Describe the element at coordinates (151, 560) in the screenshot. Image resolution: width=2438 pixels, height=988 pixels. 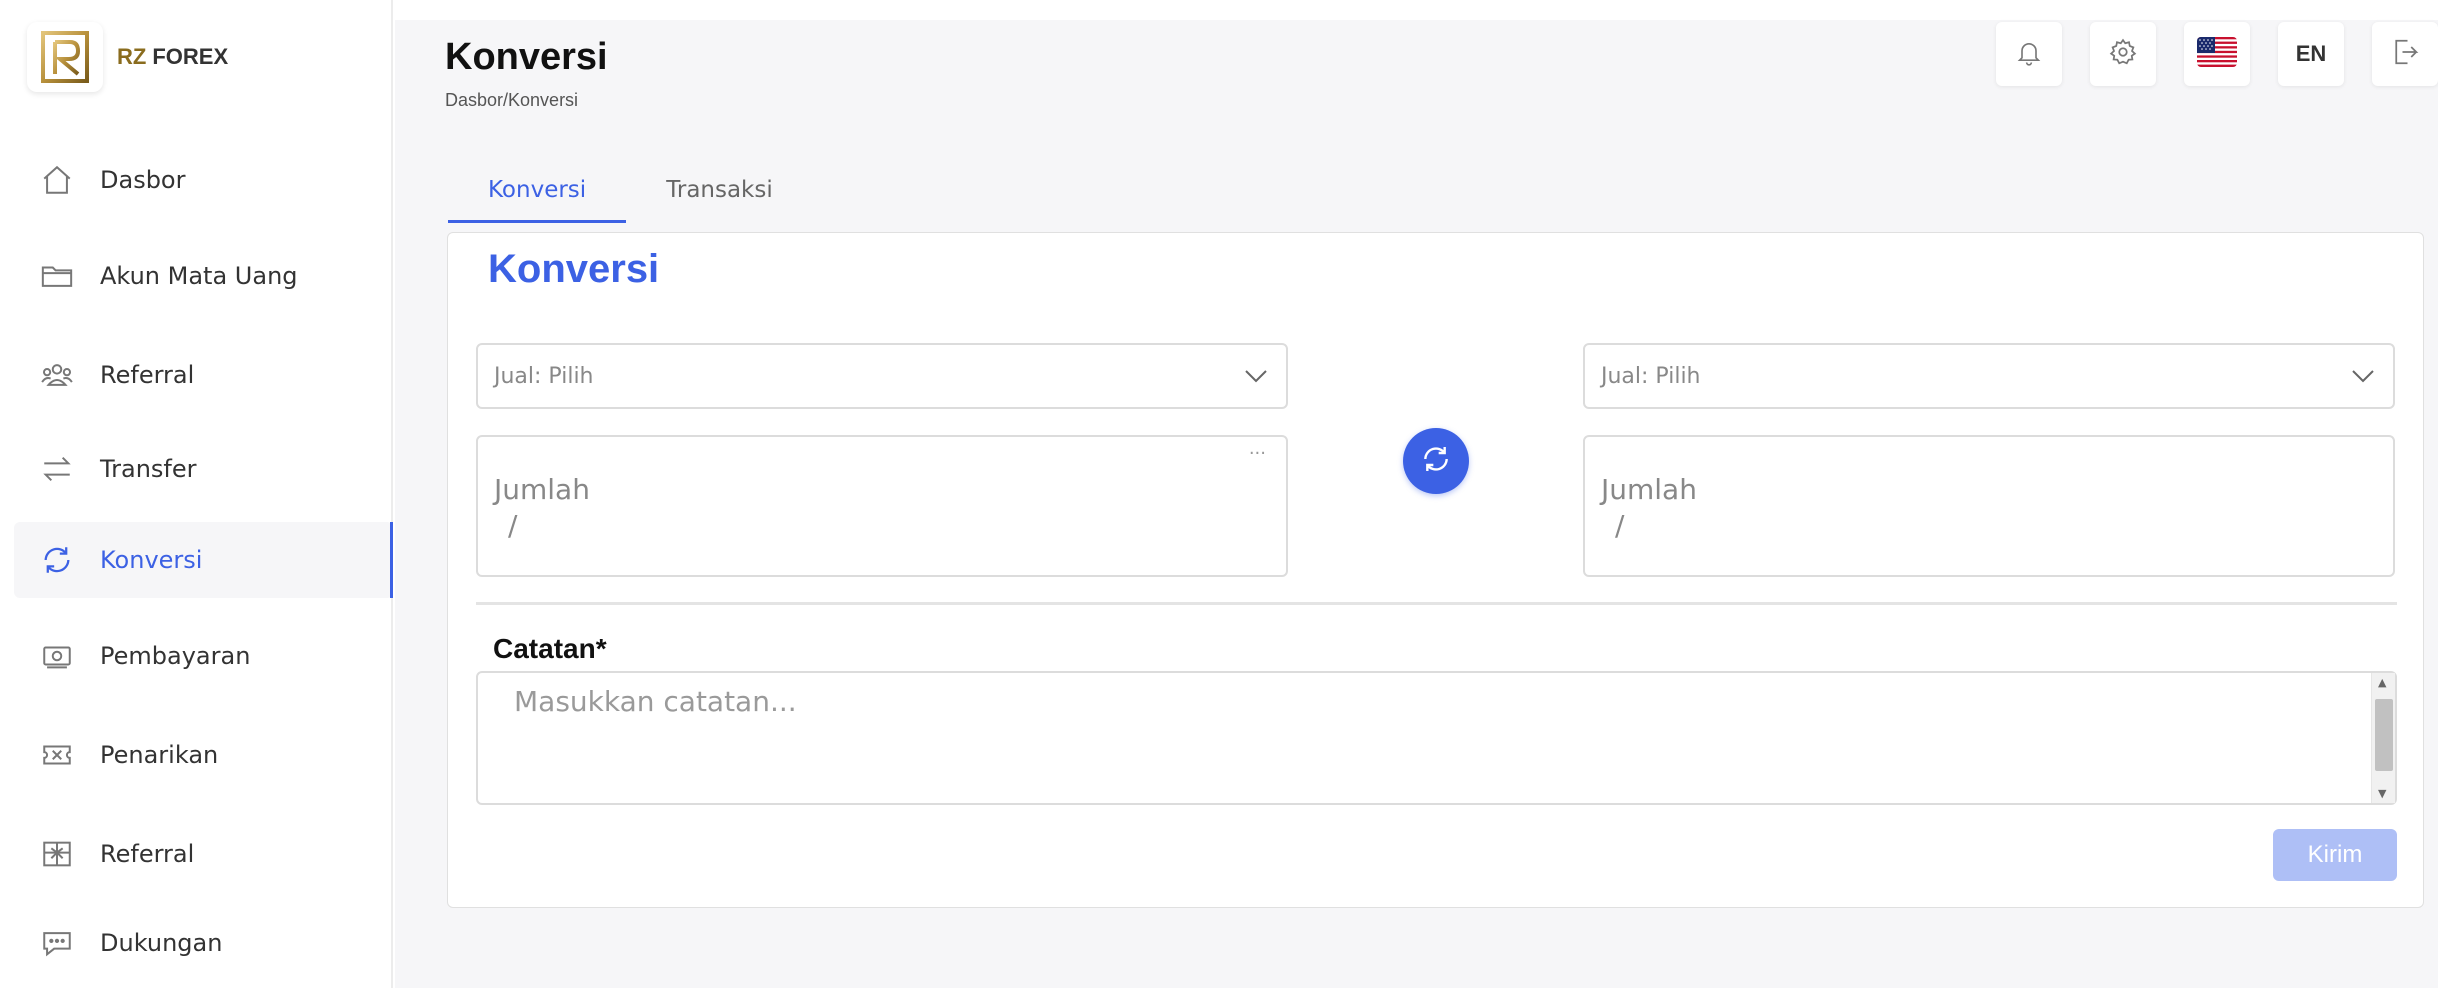
I see `sidebar-item-label: Konversi` at that location.